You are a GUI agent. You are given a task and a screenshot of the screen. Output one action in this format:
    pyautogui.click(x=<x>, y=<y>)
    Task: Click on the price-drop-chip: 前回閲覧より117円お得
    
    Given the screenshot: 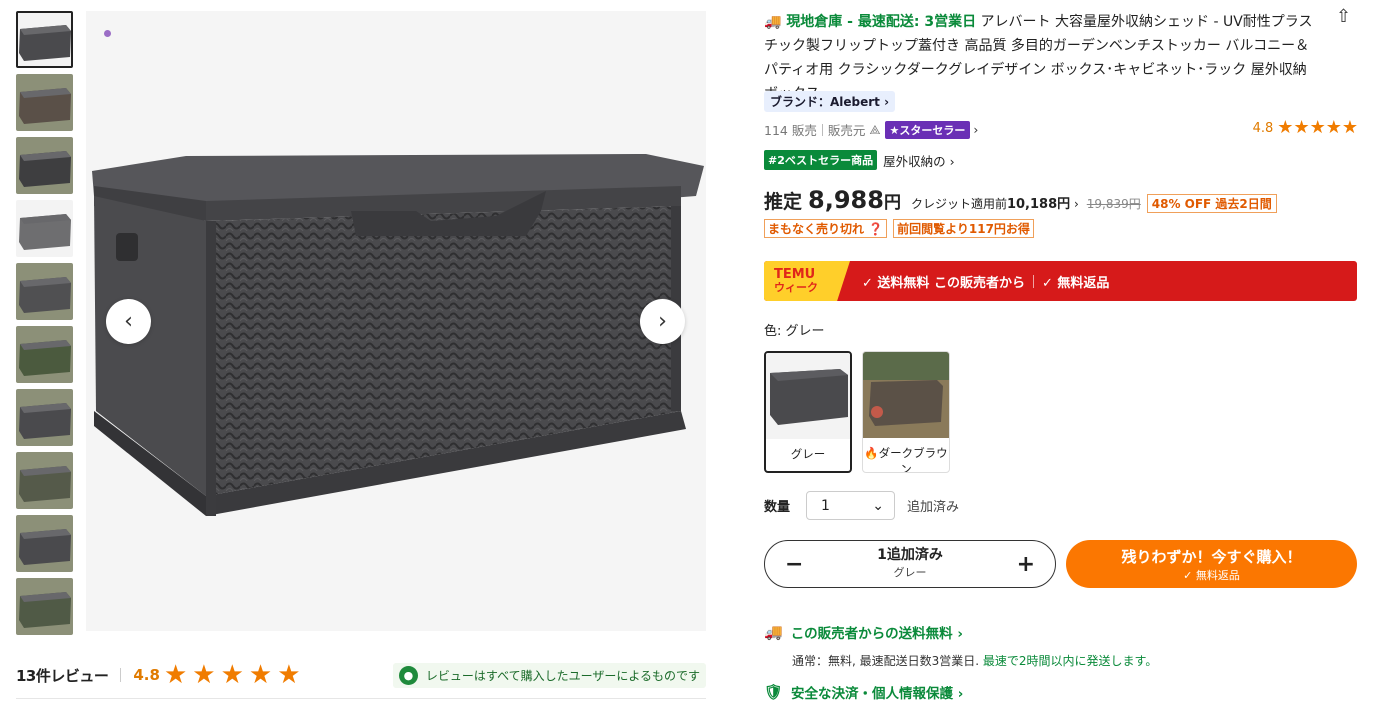 What is the action you would take?
    pyautogui.click(x=963, y=228)
    